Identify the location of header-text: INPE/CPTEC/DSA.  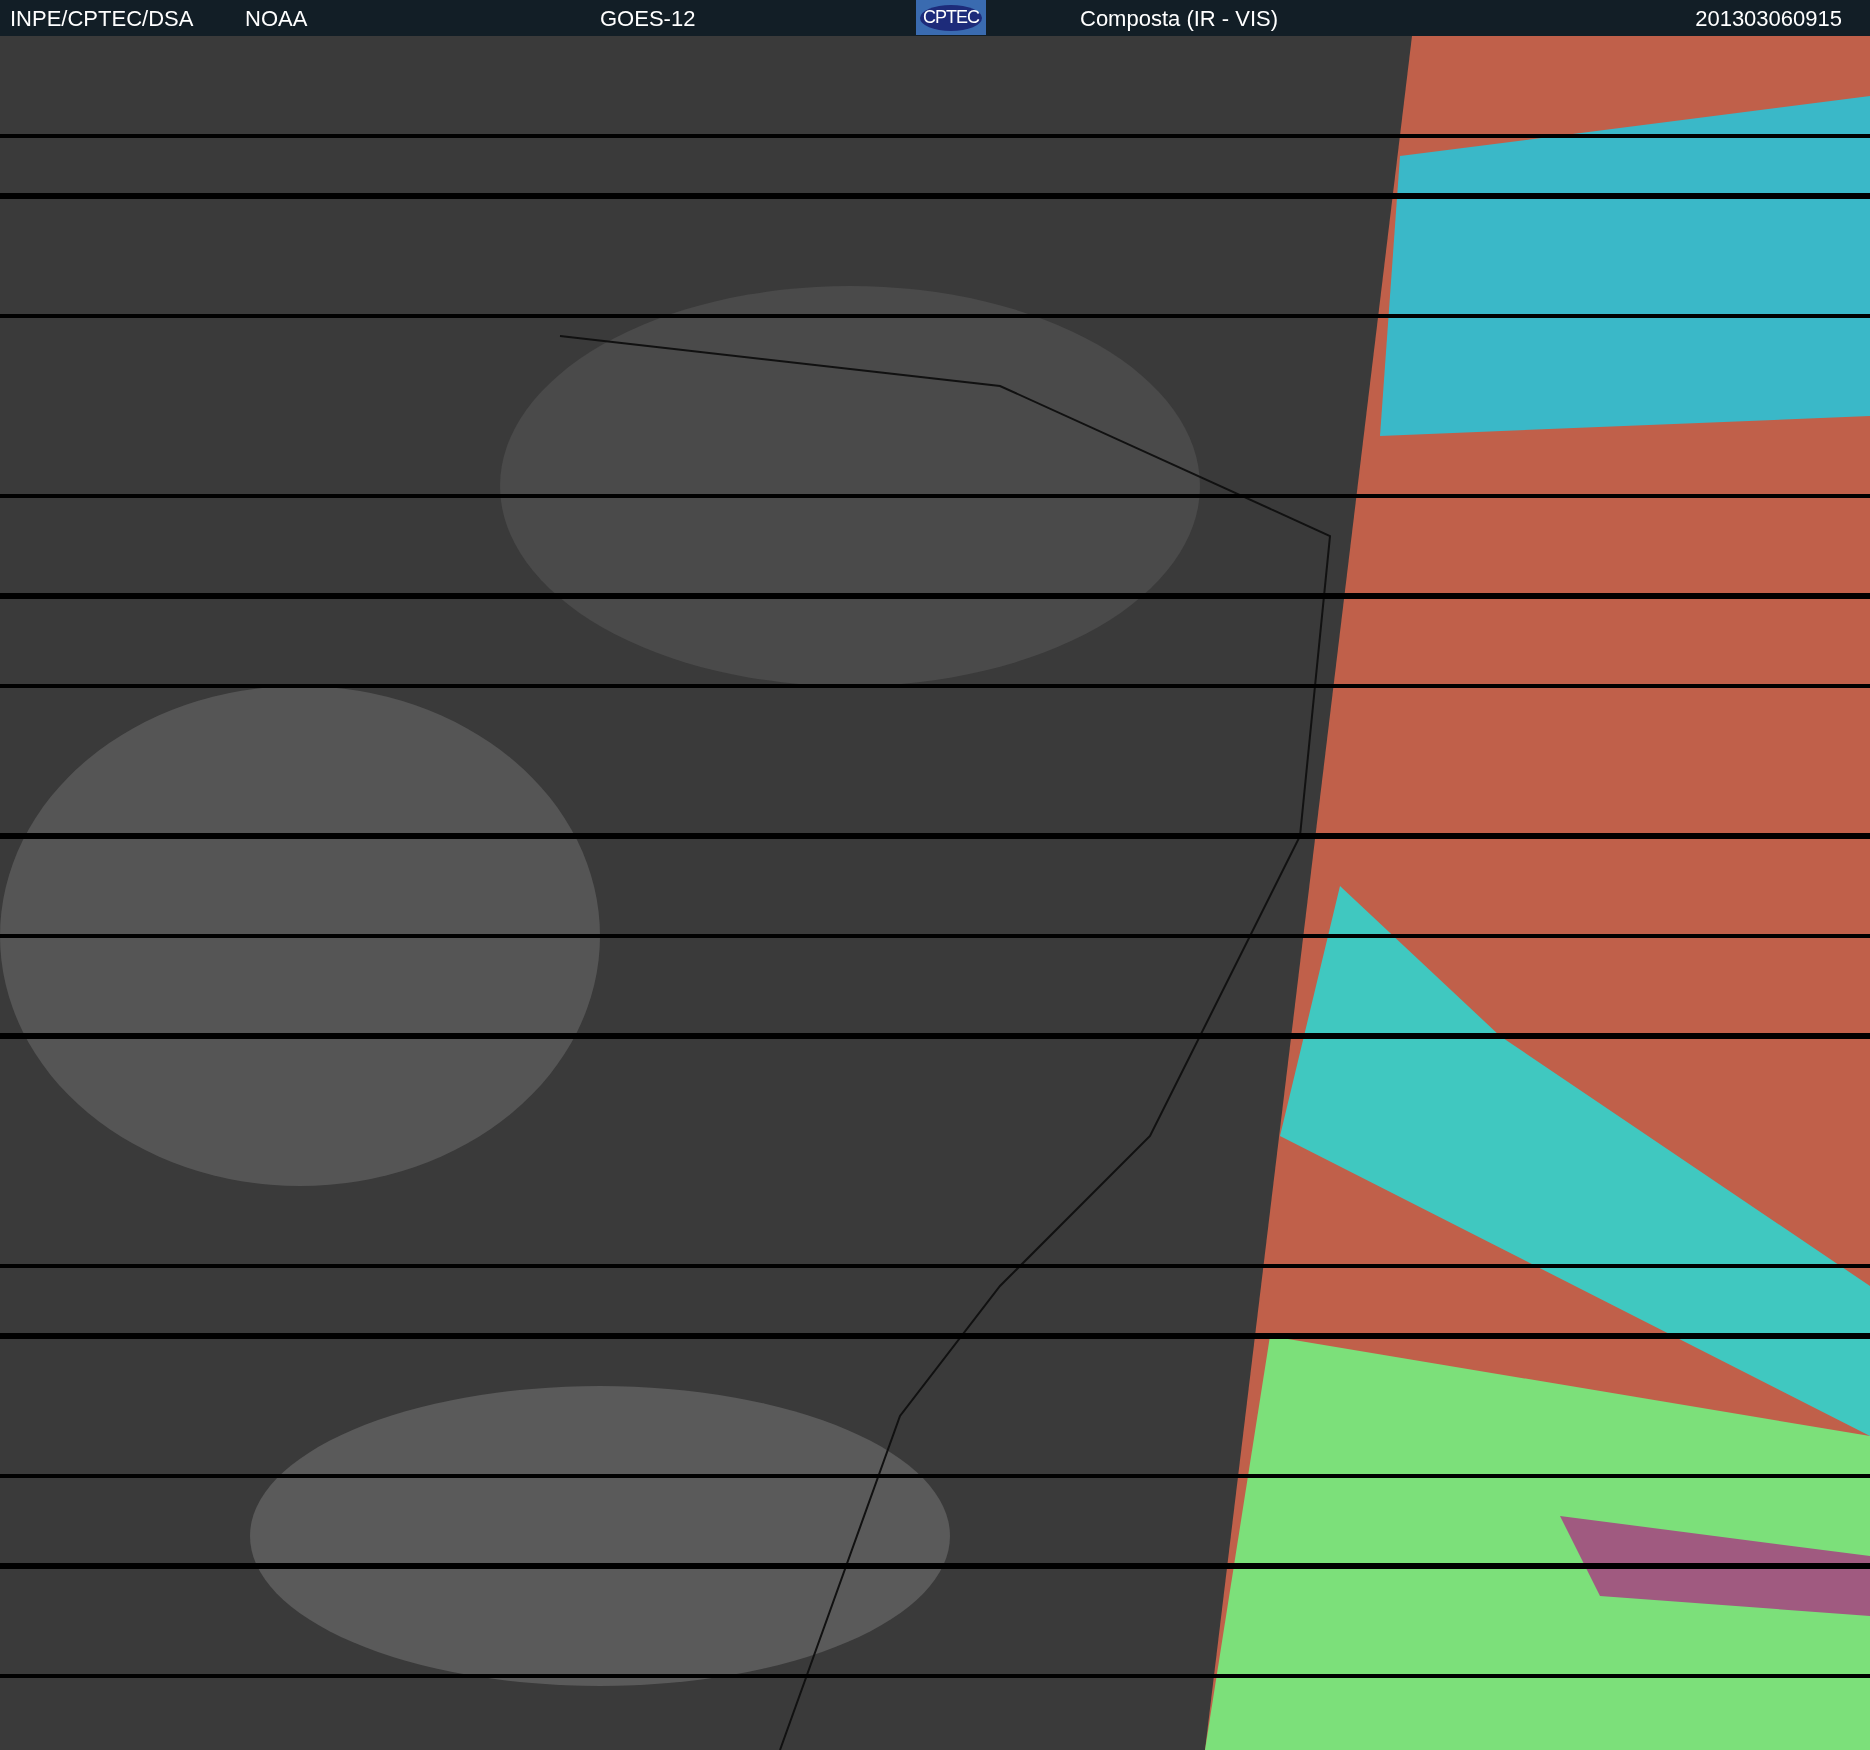
(102, 19).